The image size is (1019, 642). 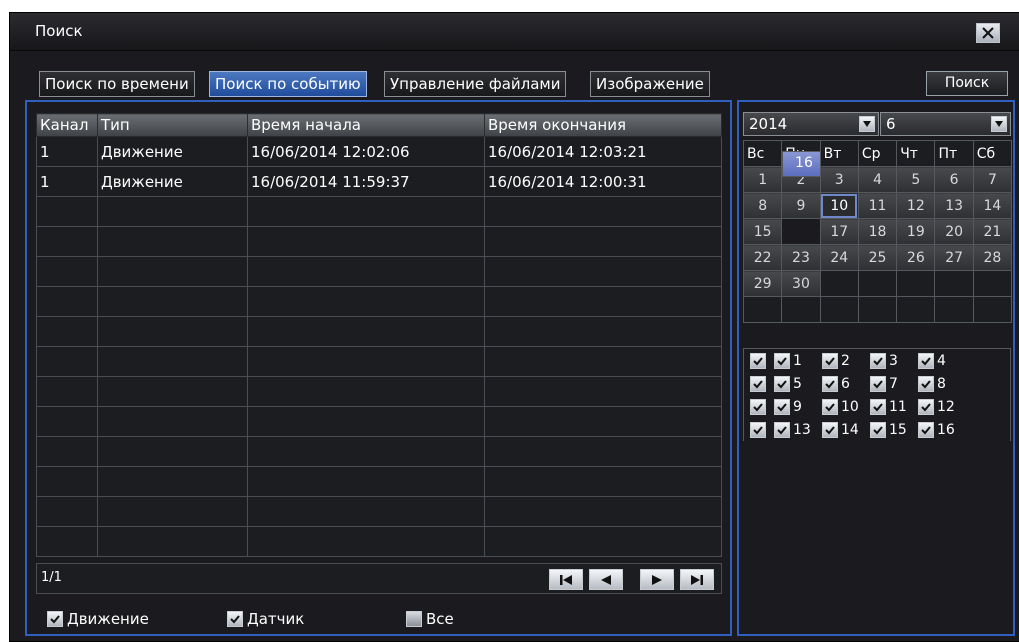 I want to click on tab-file-management: Управление файлами, so click(x=475, y=84).